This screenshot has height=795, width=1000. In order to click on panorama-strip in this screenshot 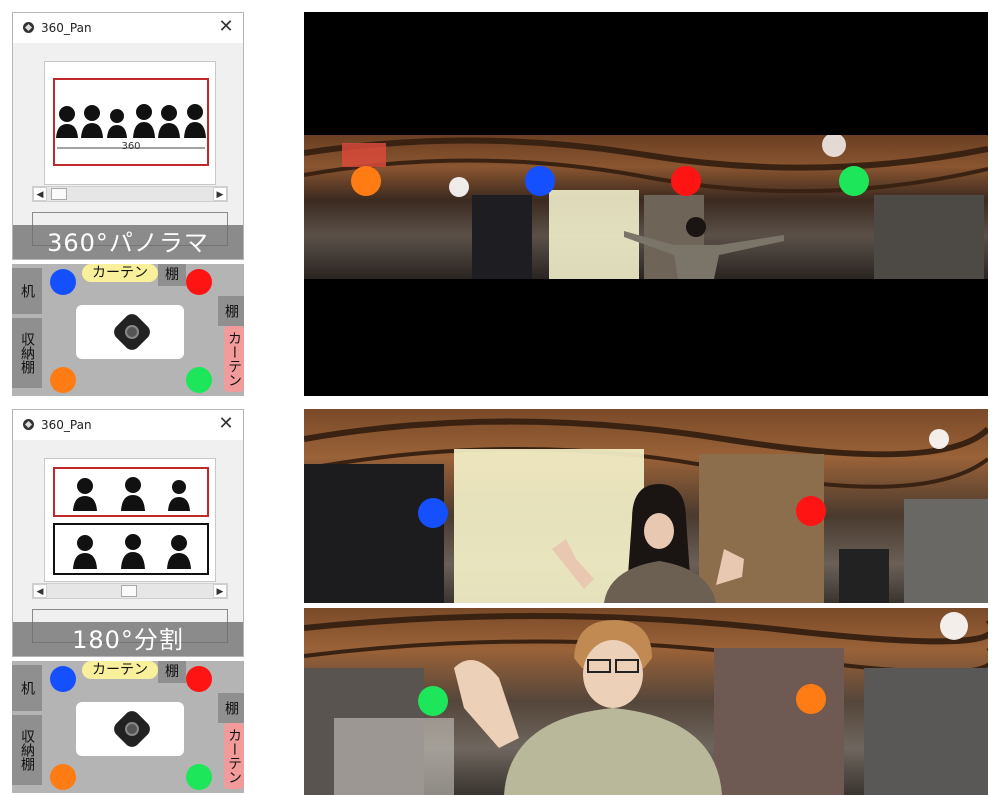, I will do `click(646, 207)`.